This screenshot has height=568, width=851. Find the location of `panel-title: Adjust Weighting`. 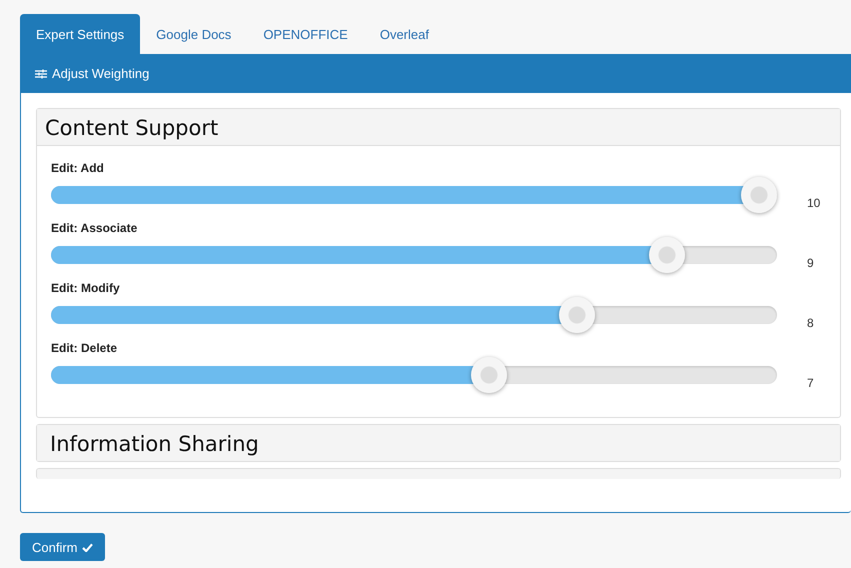

panel-title: Adjust Weighting is located at coordinates (101, 73).